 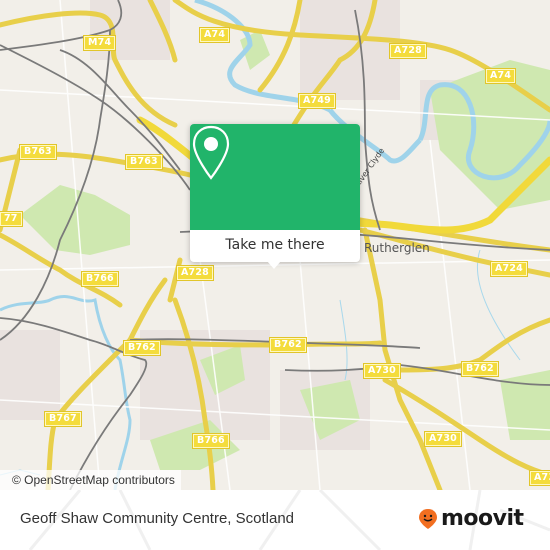 I want to click on moovit-wordmark: moovit, so click(x=482, y=518).